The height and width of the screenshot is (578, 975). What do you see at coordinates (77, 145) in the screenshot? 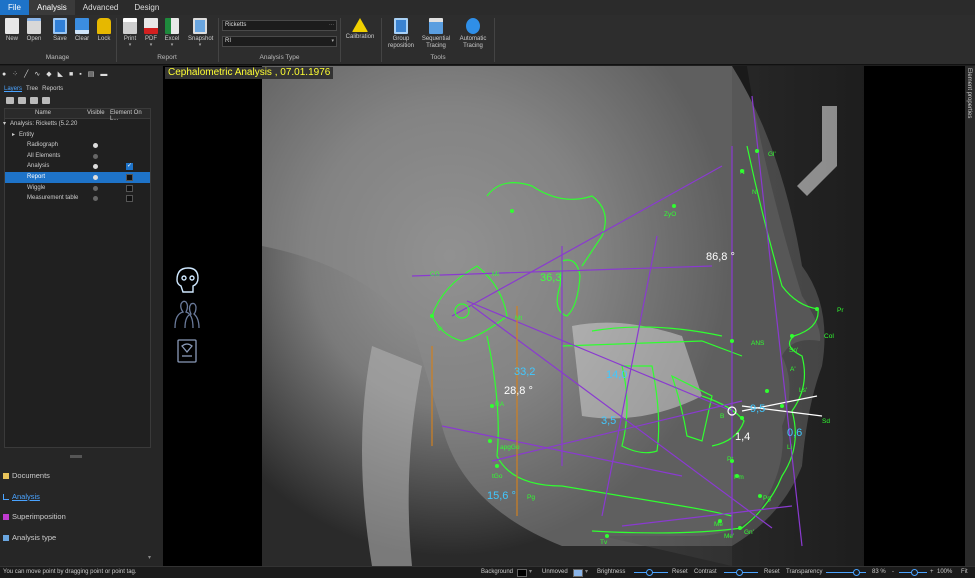
I see `layer-row: Radiograph` at bounding box center [77, 145].